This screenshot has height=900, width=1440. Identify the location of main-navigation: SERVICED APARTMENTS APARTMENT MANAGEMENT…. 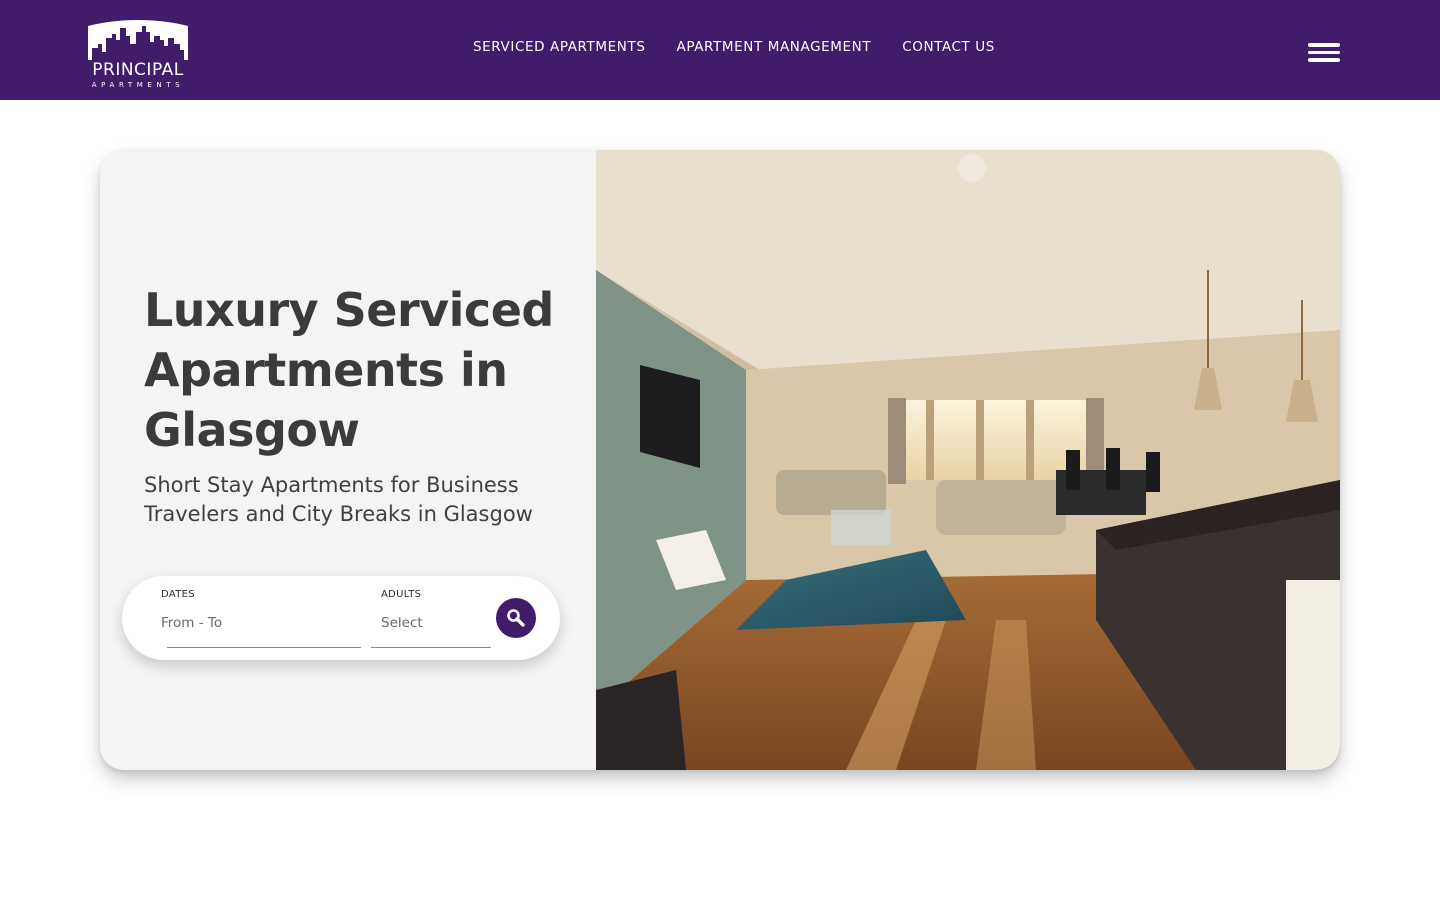
(734, 47).